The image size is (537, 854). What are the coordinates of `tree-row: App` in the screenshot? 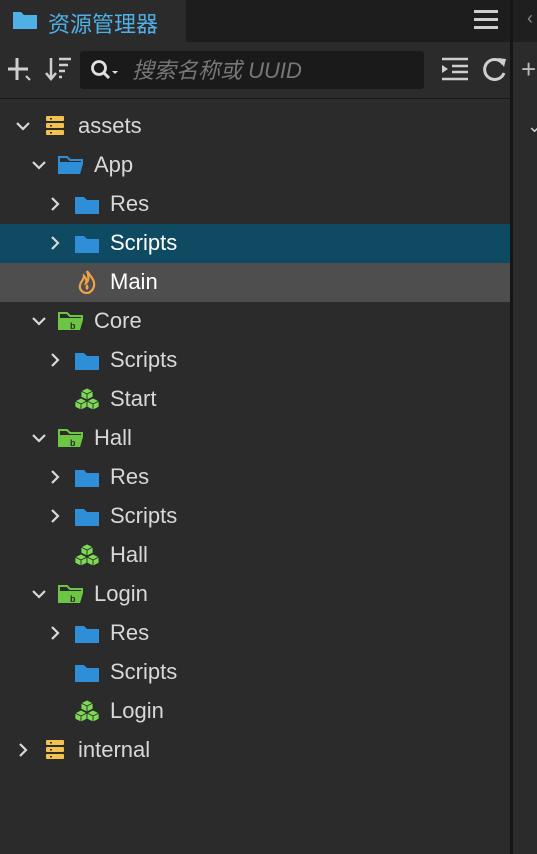 It's located at (255, 165).